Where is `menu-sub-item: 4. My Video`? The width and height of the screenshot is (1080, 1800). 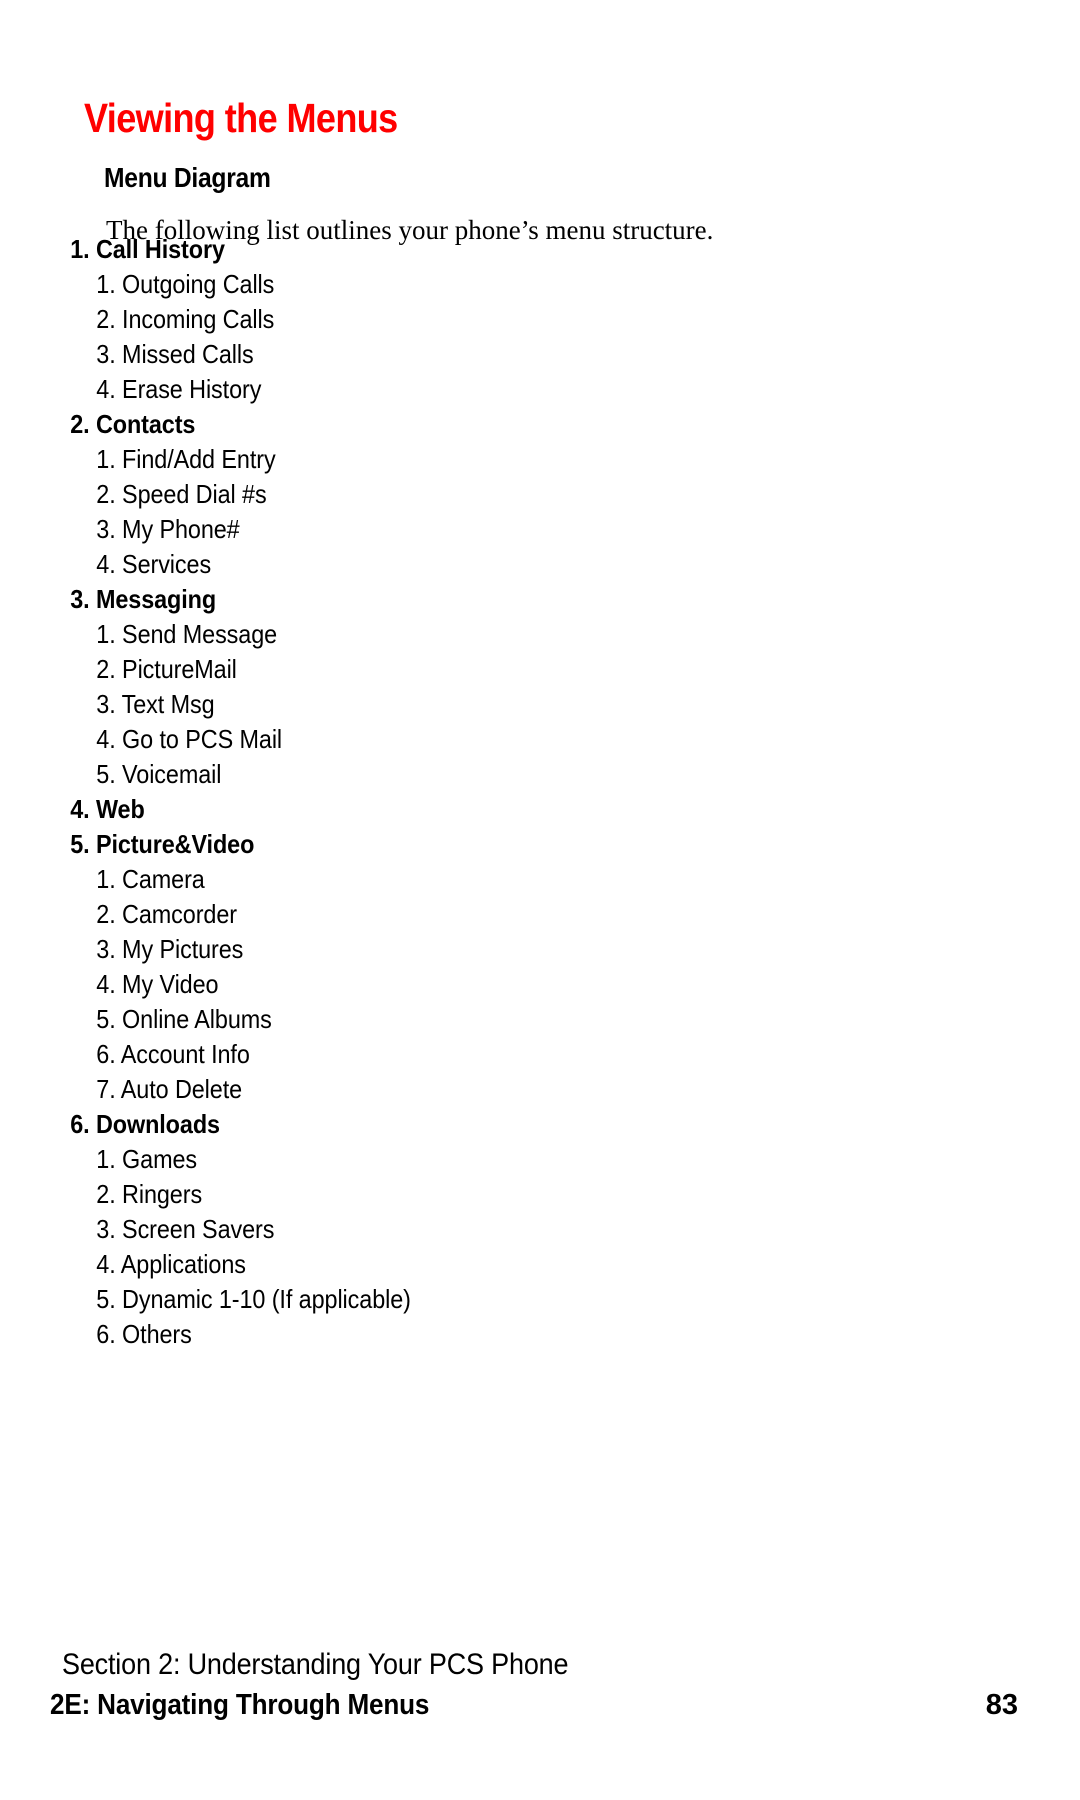
menu-sub-item: 4. My Video is located at coordinates (157, 984).